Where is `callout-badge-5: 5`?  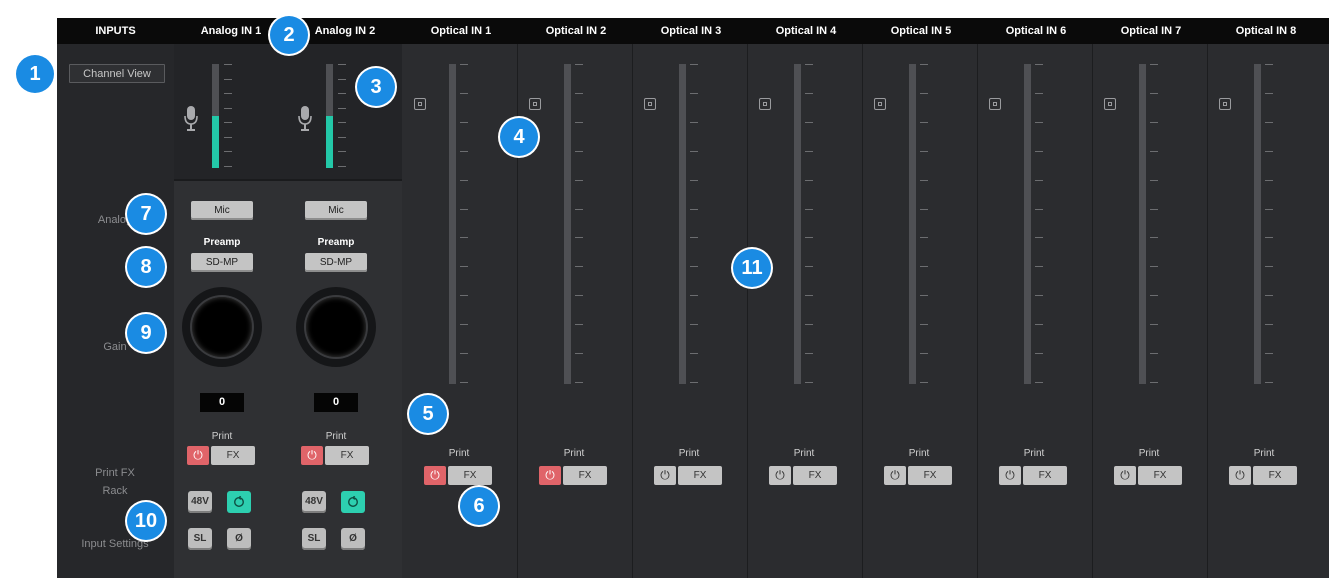 callout-badge-5: 5 is located at coordinates (428, 414).